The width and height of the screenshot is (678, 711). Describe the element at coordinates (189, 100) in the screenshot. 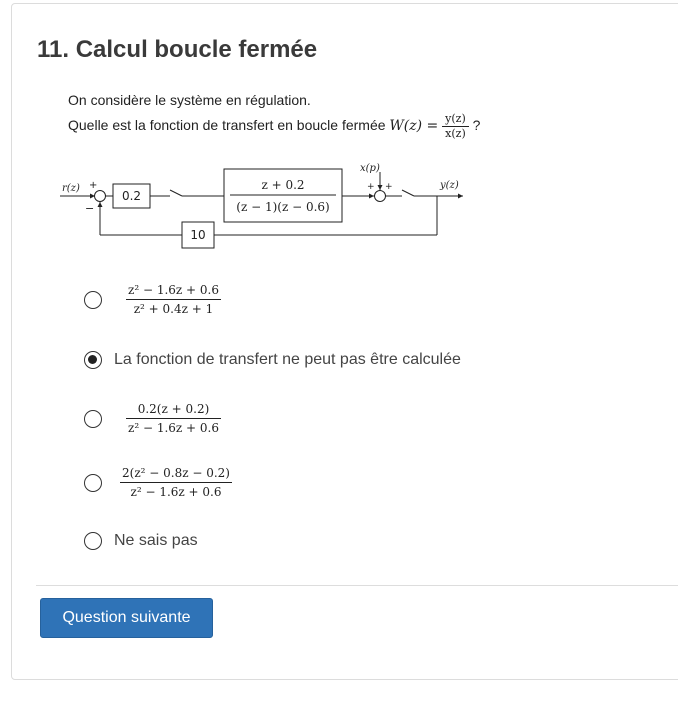

I see `prompt-line-1: On considère le système en régulation.` at that location.